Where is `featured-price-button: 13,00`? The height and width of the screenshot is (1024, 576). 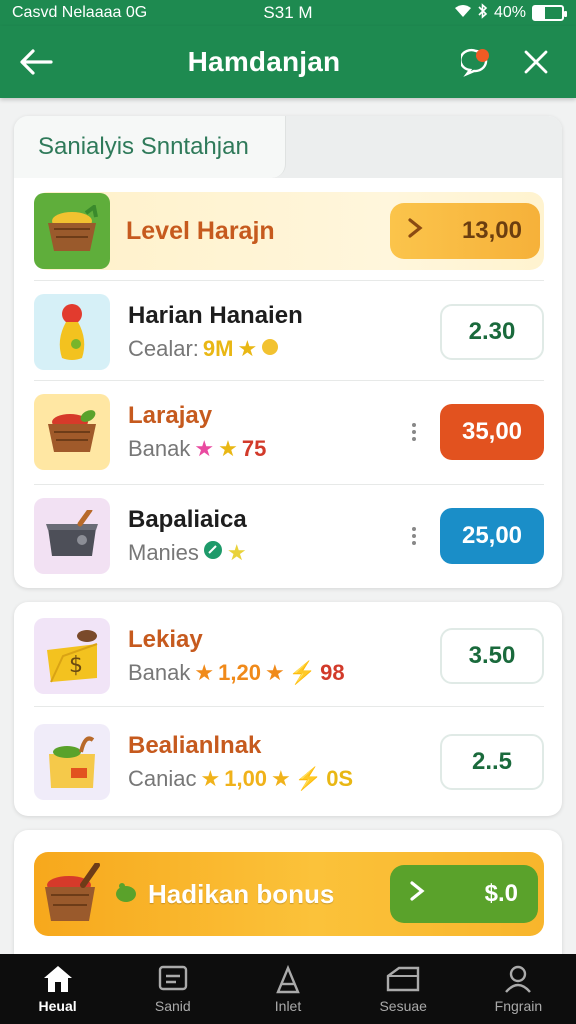
featured-price-button: 13,00 is located at coordinates (465, 231).